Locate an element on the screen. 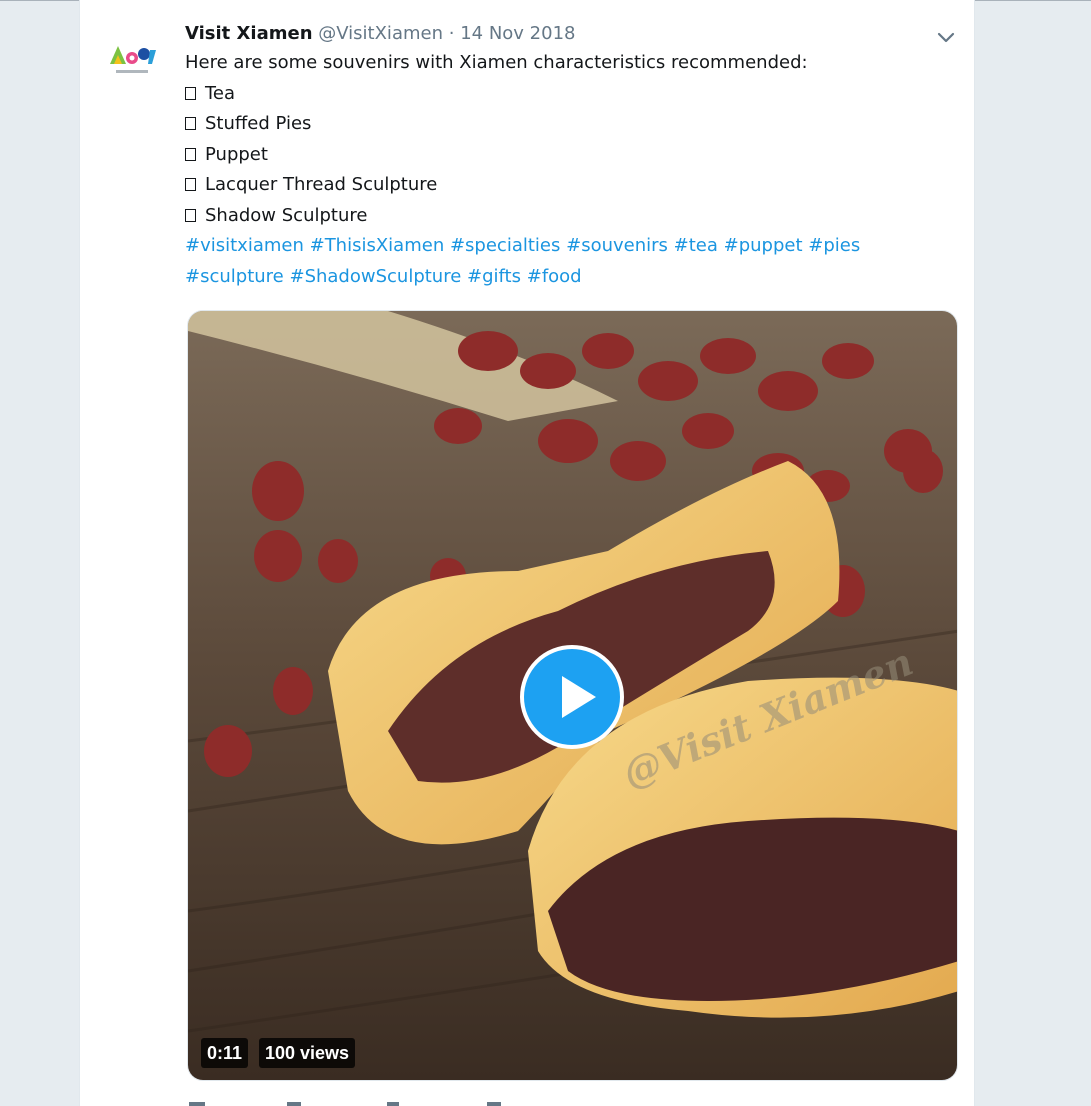  list-item: Lacquer Thread Sculpture is located at coordinates (565, 185).